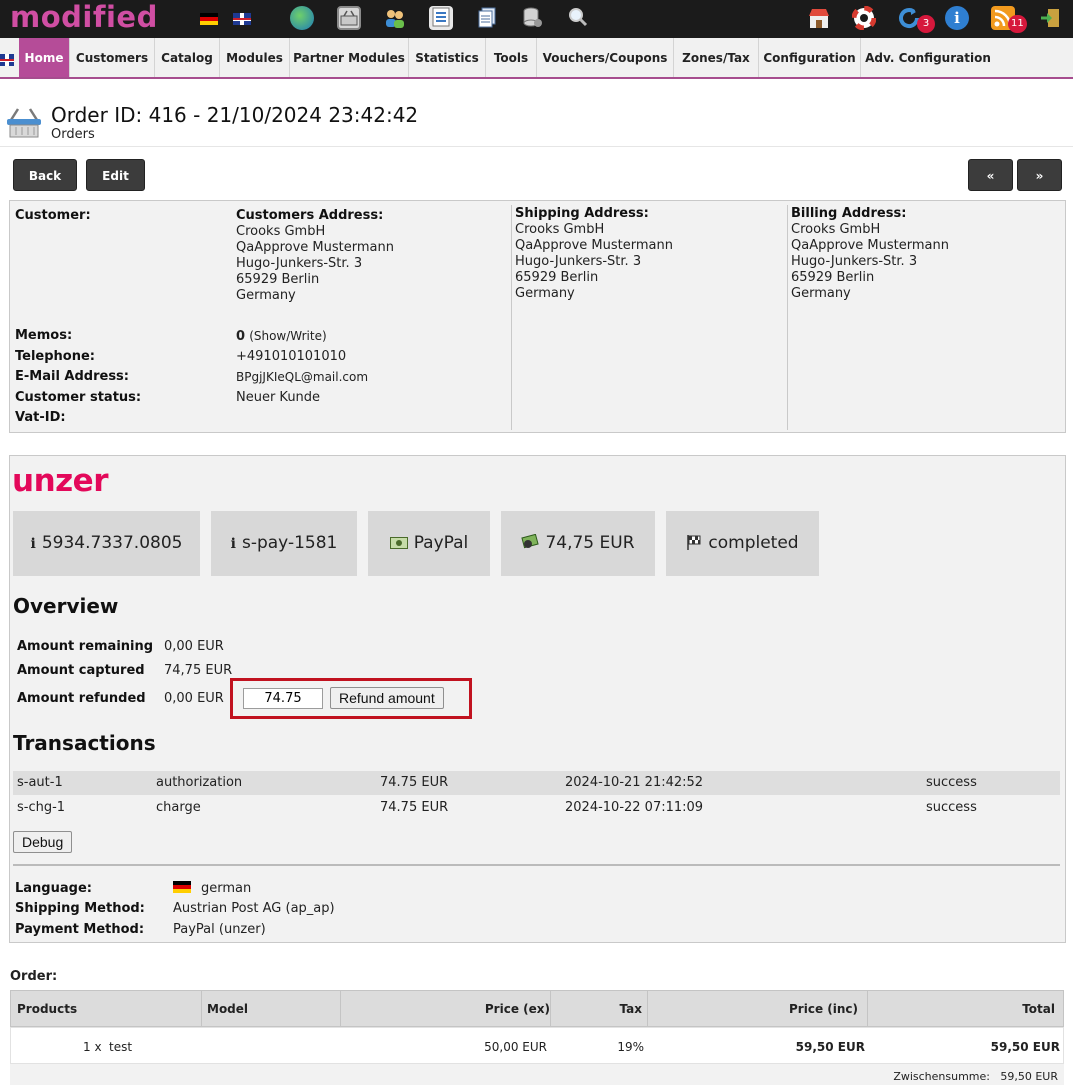  I want to click on page-title: Order ID: 416 - 21/10/2024 23:42:42, so click(235, 115).